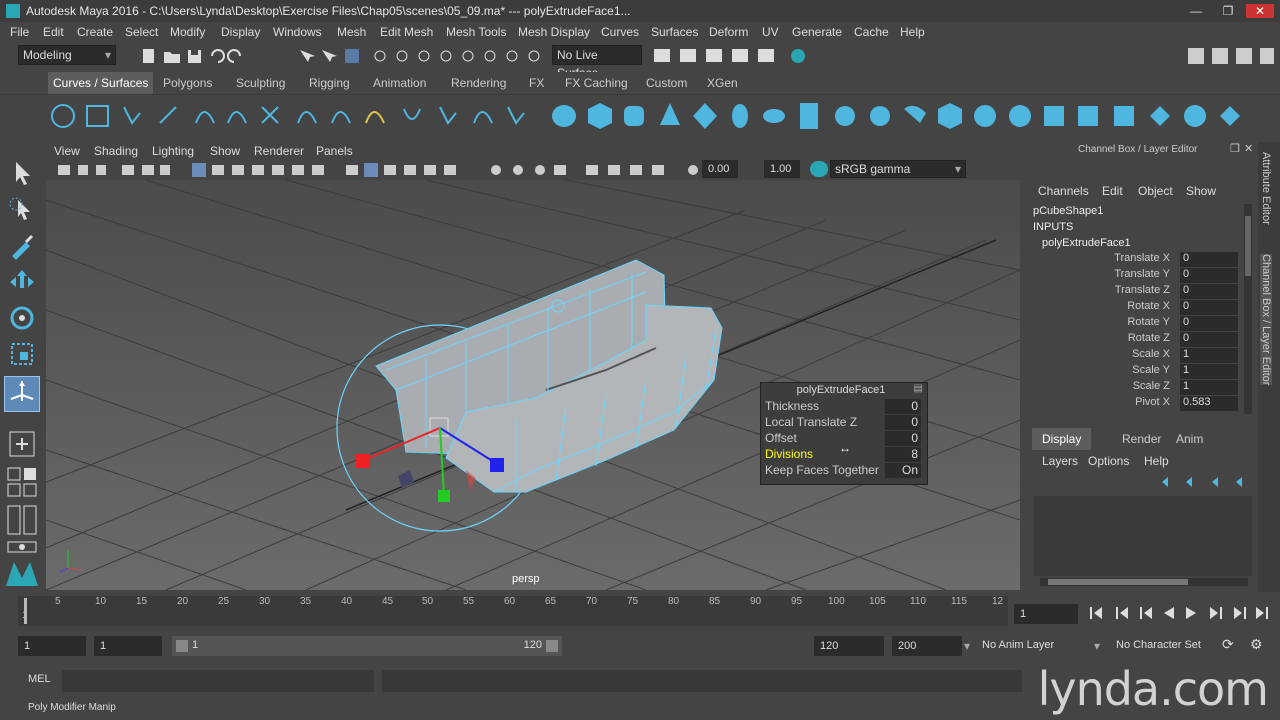 The height and width of the screenshot is (720, 1280). Describe the element at coordinates (1068, 211) in the screenshot. I see `shape-node-name: pCubeShape1` at that location.